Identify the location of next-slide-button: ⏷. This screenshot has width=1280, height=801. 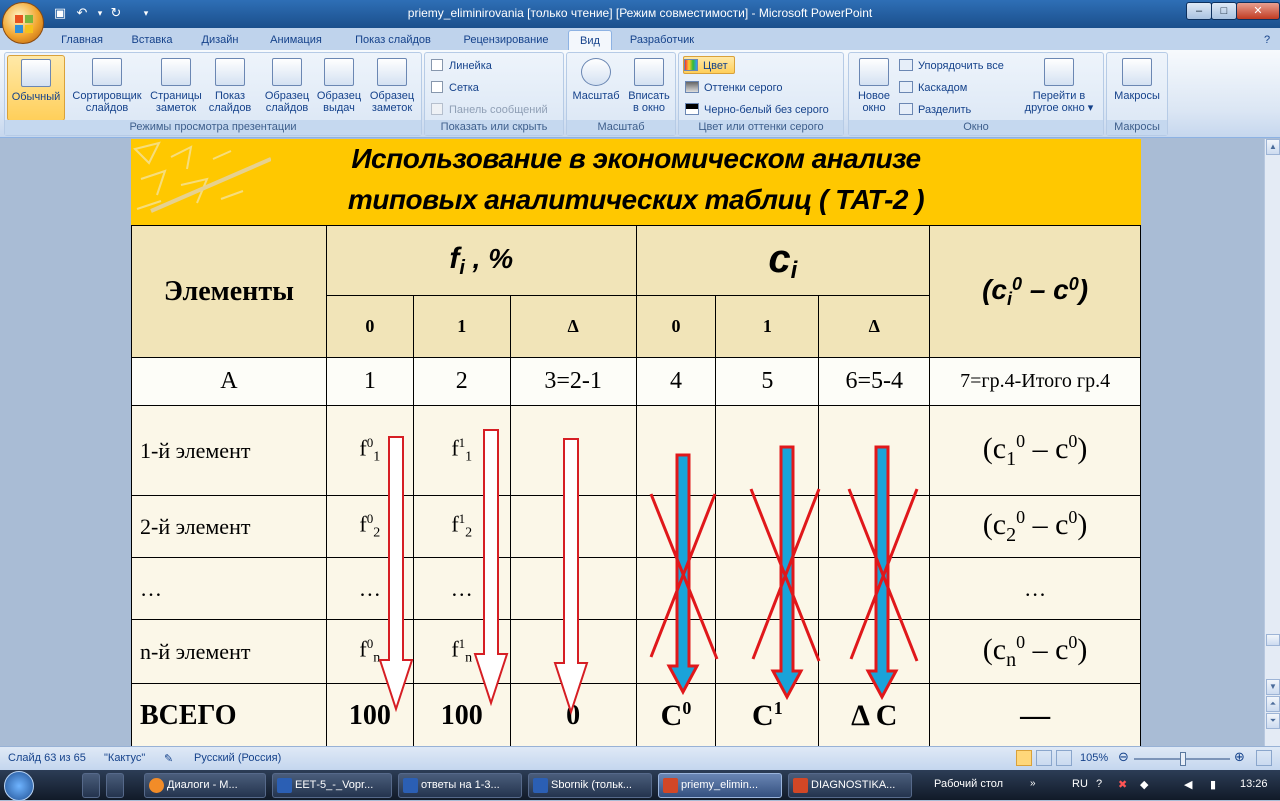
(1273, 721).